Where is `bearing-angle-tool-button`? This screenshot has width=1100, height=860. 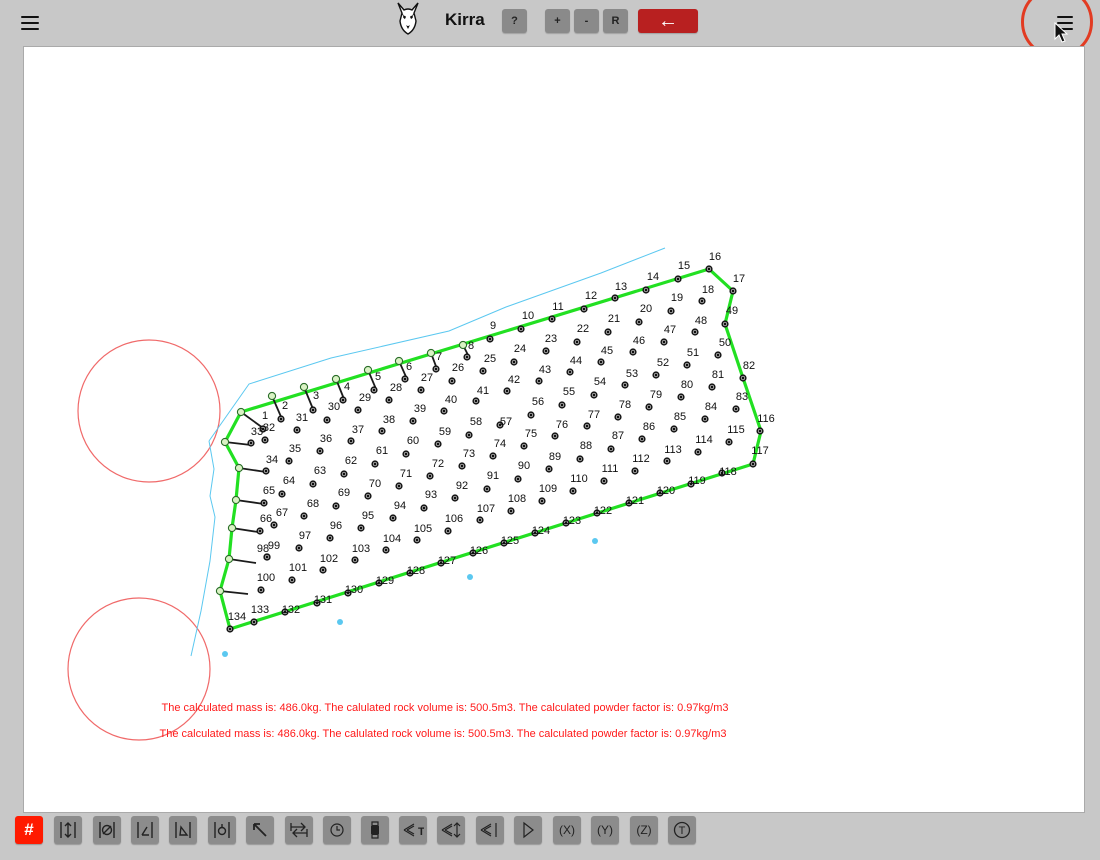 bearing-angle-tool-button is located at coordinates (183, 830).